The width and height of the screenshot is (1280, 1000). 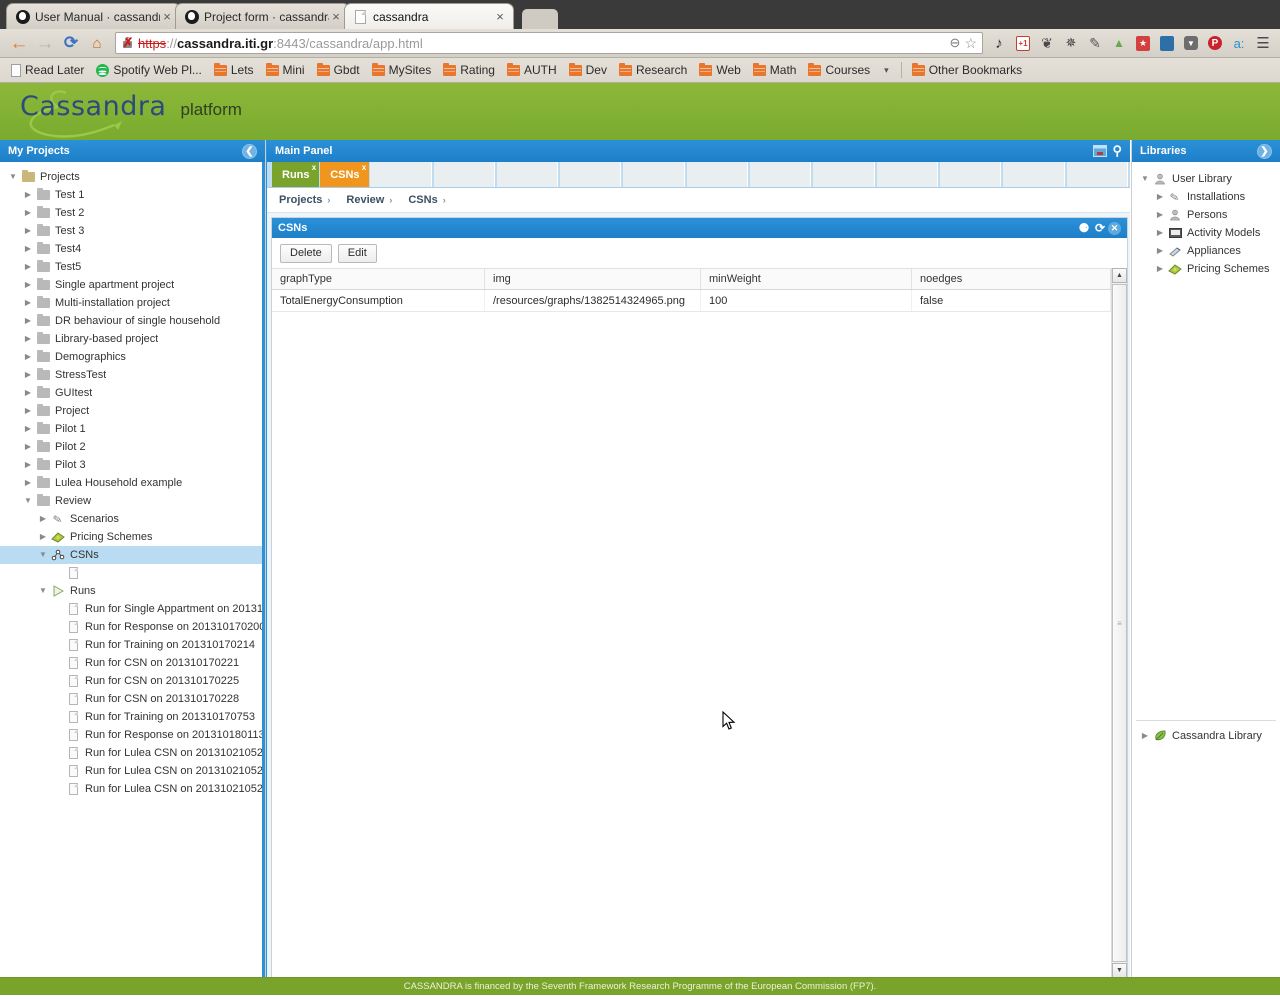 I want to click on project-tree-item-node: Run for Lulea CSN on 201310210525, so click(x=132, y=753).